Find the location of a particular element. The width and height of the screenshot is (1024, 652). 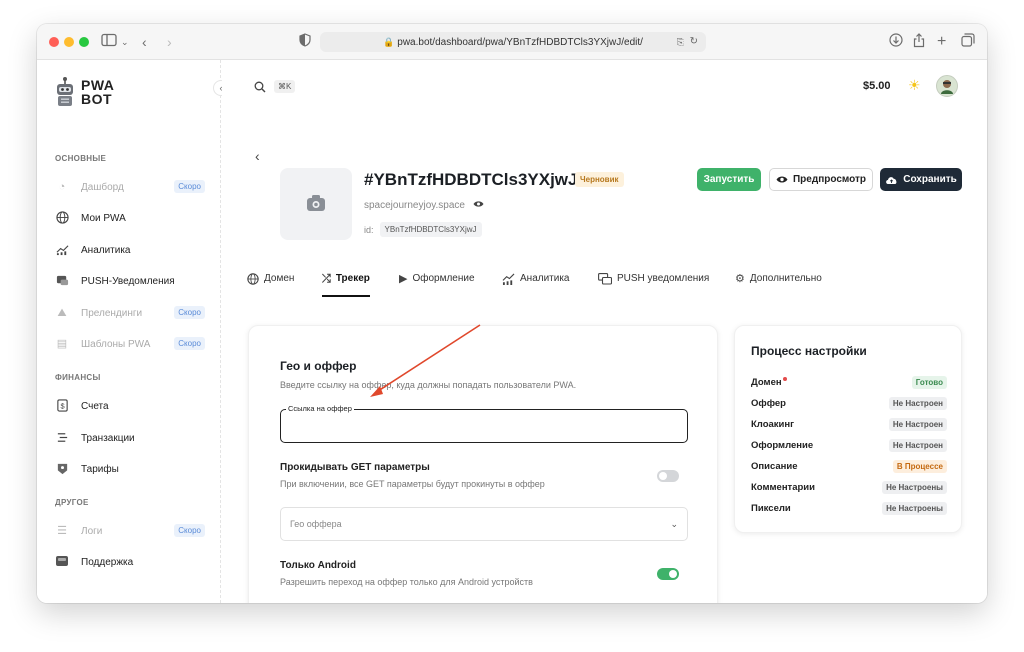

process-row-label: Оффер is located at coordinates (768, 403).